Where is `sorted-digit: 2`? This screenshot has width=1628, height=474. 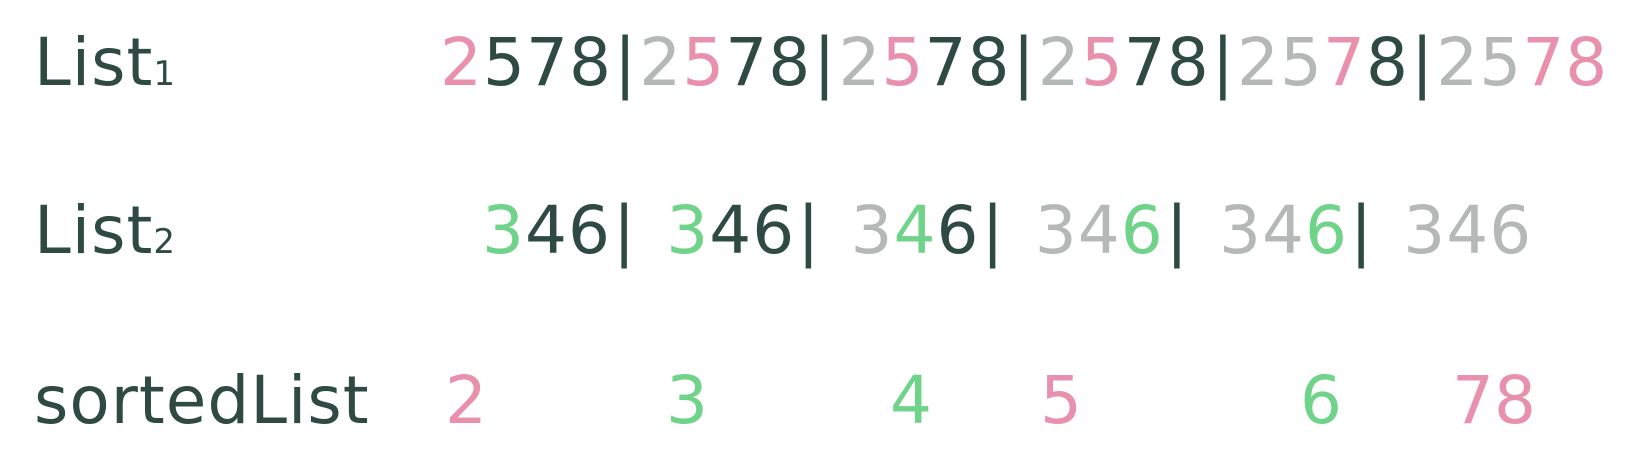 sorted-digit: 2 is located at coordinates (466, 400).